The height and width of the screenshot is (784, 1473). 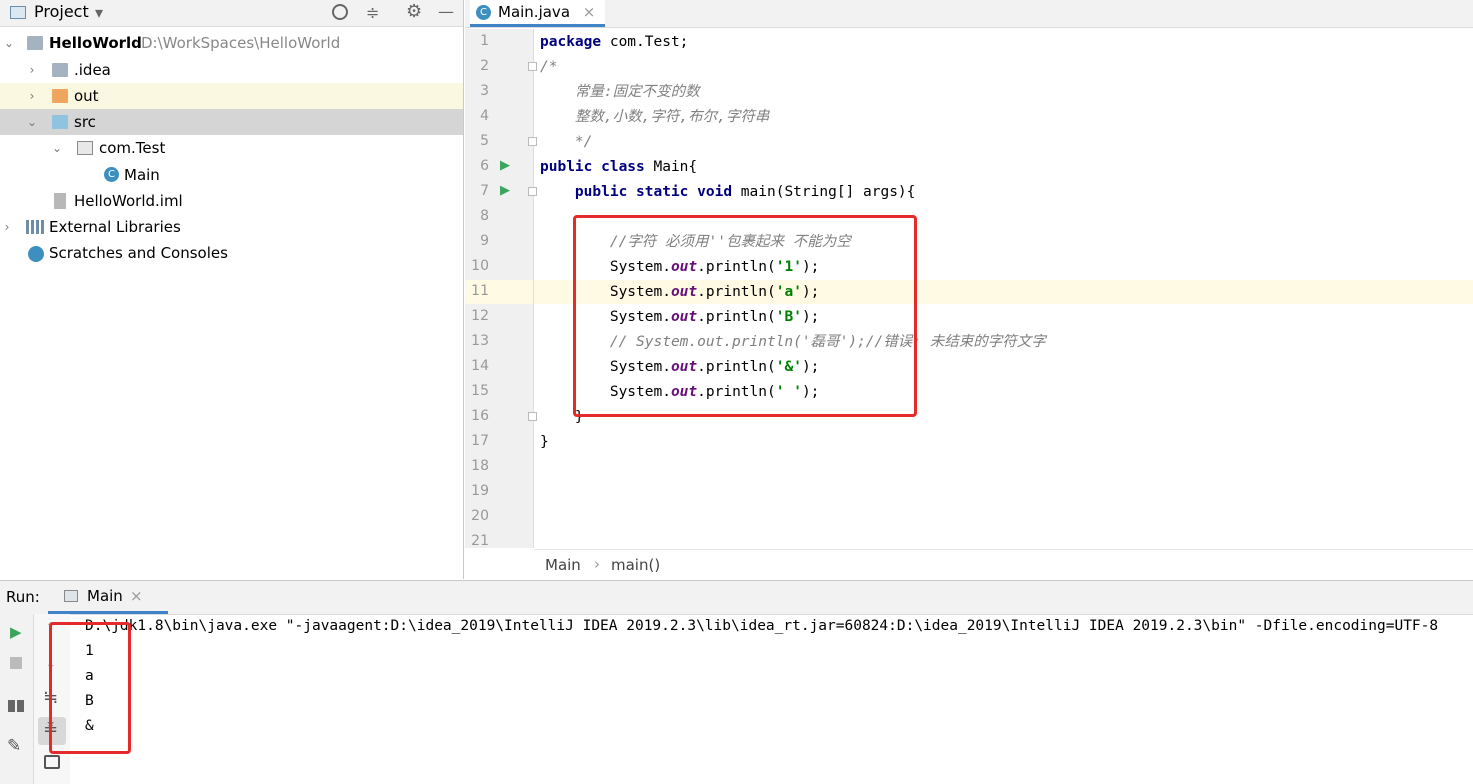 I want to click on pin-icon: ✎, so click(x=14, y=746).